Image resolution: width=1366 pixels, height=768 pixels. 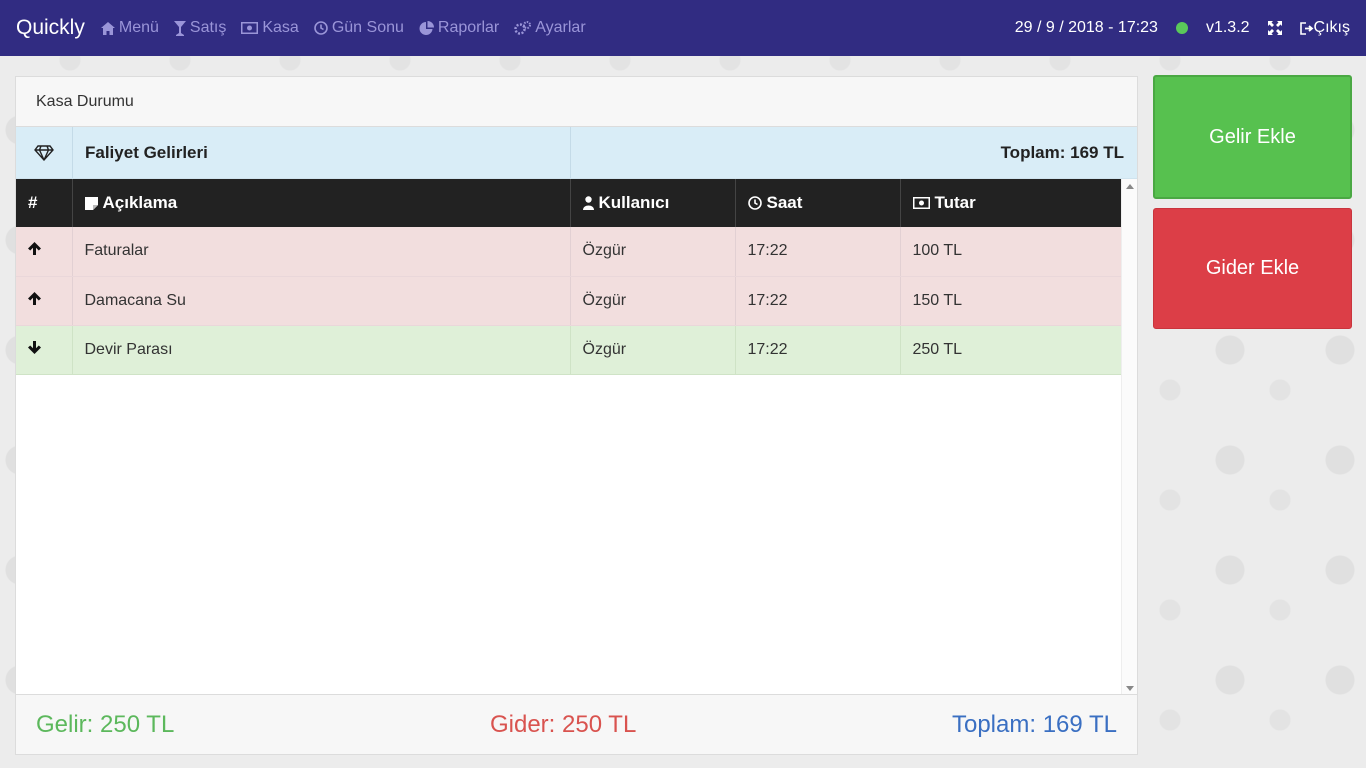 I want to click on pie-chart-icon, so click(x=426, y=27).